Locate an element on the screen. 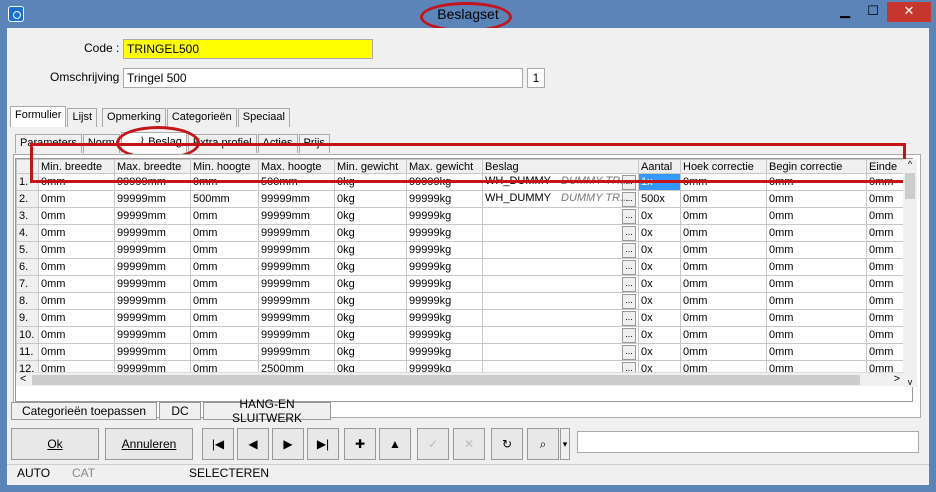  row-number: 5. is located at coordinates (27, 250).